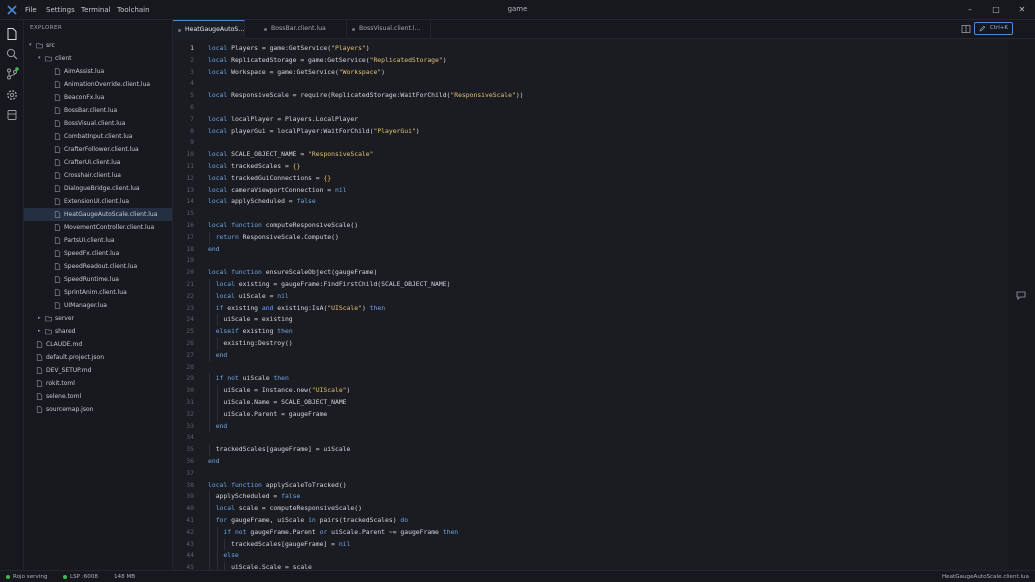  I want to click on code-line: 24 uiScale = existing, so click(590, 320).